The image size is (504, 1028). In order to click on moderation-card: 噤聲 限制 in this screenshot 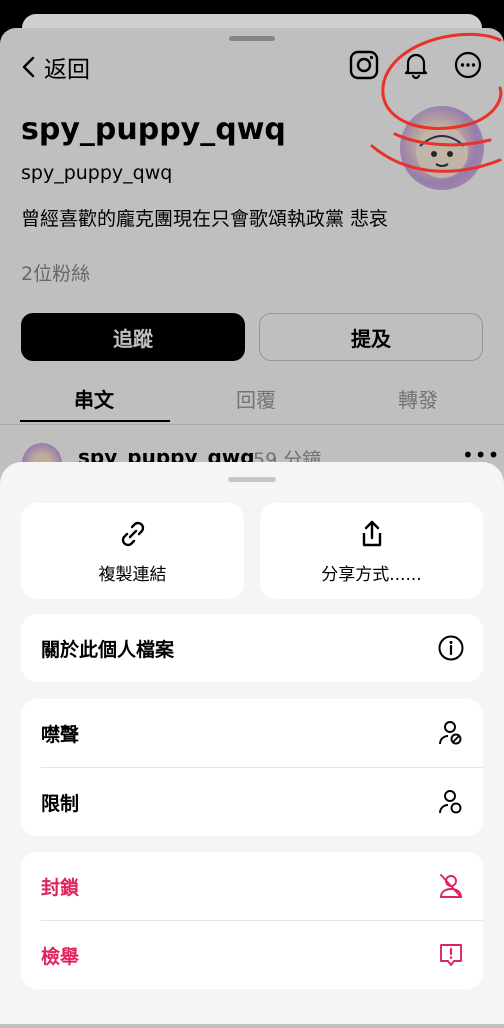, I will do `click(252, 767)`.